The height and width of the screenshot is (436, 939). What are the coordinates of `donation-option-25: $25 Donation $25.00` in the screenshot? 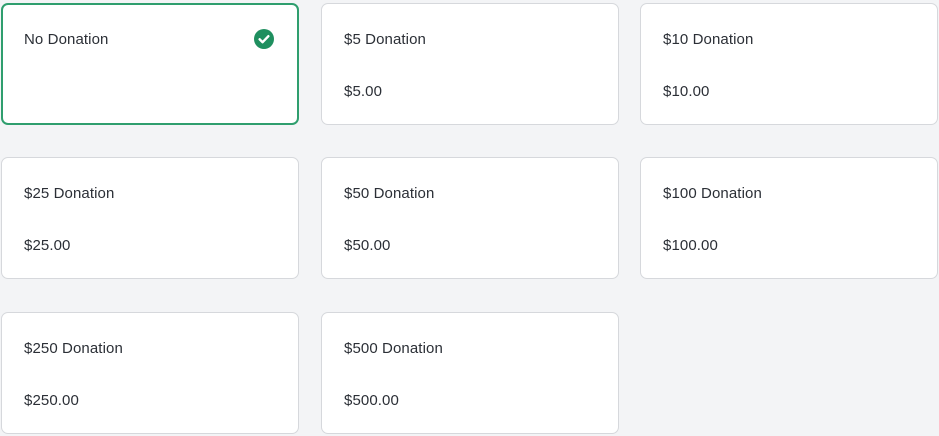 It's located at (150, 218).